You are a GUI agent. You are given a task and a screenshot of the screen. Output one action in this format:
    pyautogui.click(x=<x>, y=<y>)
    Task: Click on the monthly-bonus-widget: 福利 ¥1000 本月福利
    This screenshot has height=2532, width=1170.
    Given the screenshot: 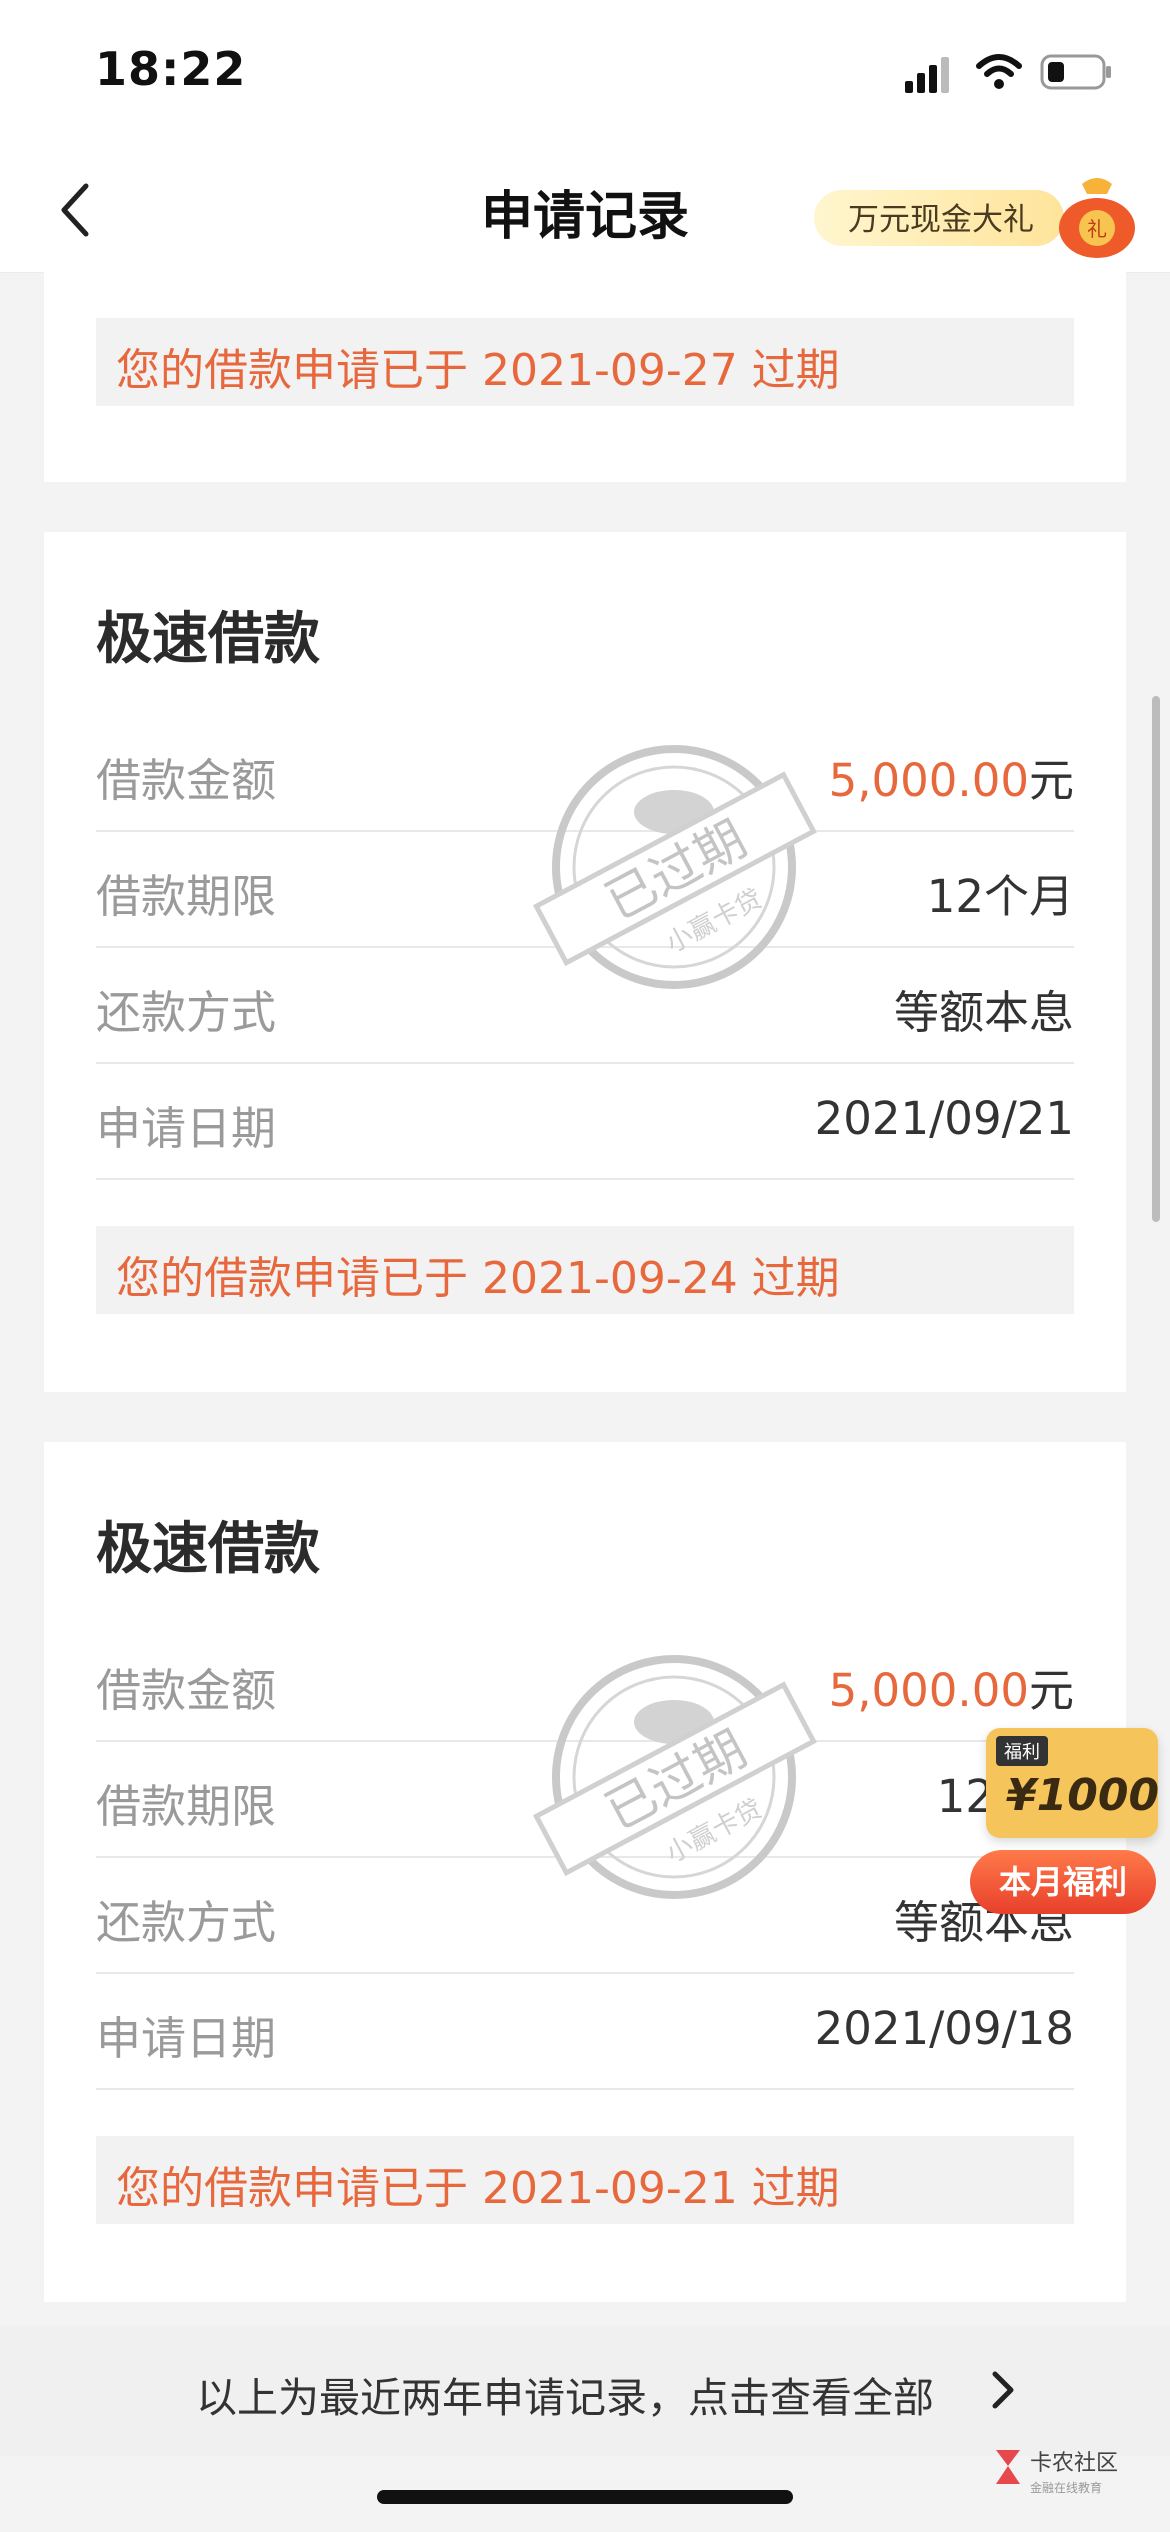 What is the action you would take?
    pyautogui.click(x=1070, y=1815)
    